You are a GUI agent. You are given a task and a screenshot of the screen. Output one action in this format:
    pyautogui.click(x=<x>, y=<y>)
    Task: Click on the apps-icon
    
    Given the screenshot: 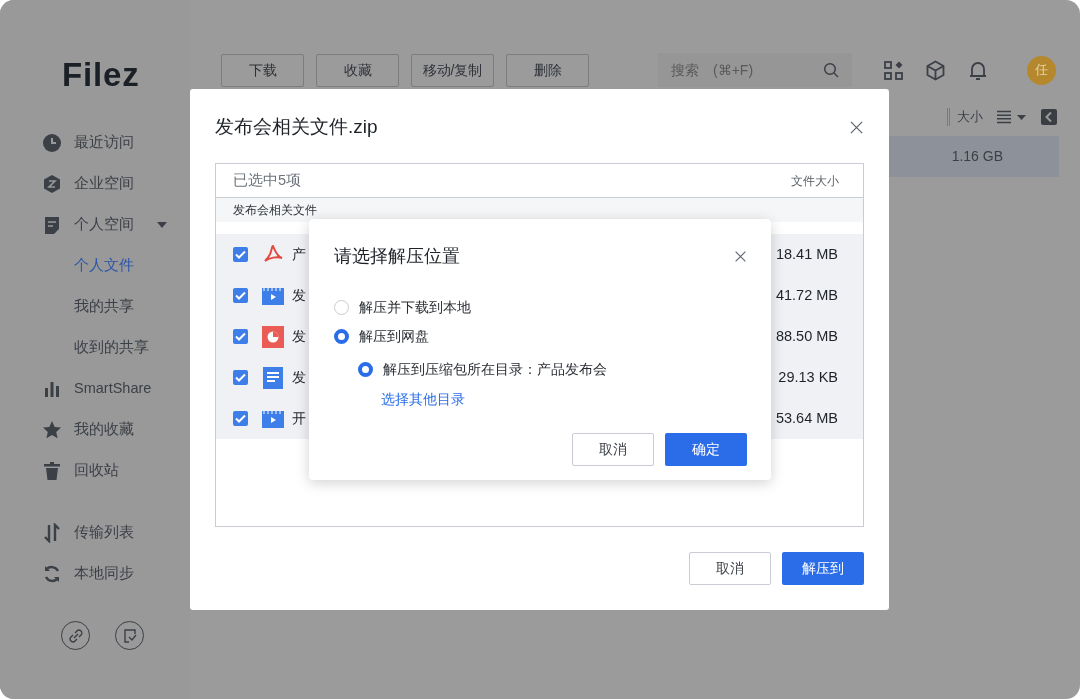 What is the action you would take?
    pyautogui.click(x=893, y=70)
    